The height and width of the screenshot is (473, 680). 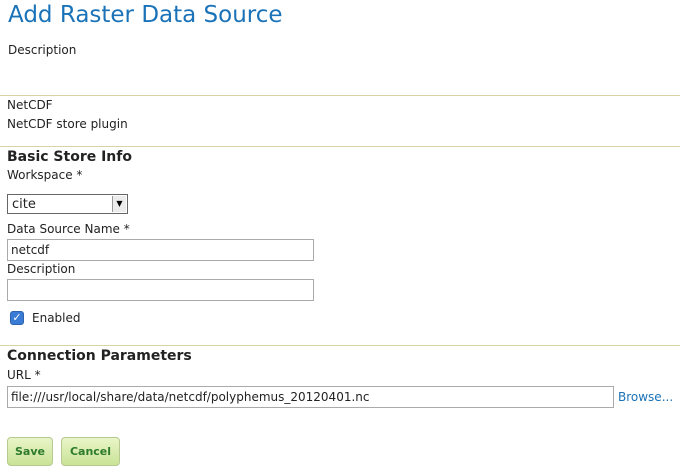 I want to click on enabled-checkbox: ✓, so click(x=17, y=318).